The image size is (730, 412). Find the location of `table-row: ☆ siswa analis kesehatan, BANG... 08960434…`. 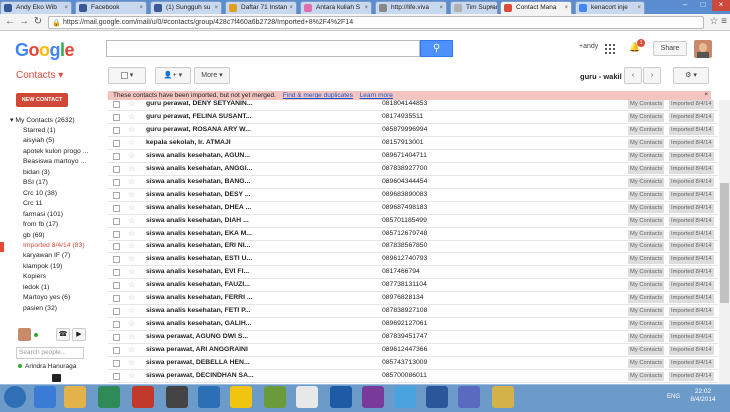

table-row: ☆ siswa analis kesehatan, BANG... 08960434… is located at coordinates (413, 182).